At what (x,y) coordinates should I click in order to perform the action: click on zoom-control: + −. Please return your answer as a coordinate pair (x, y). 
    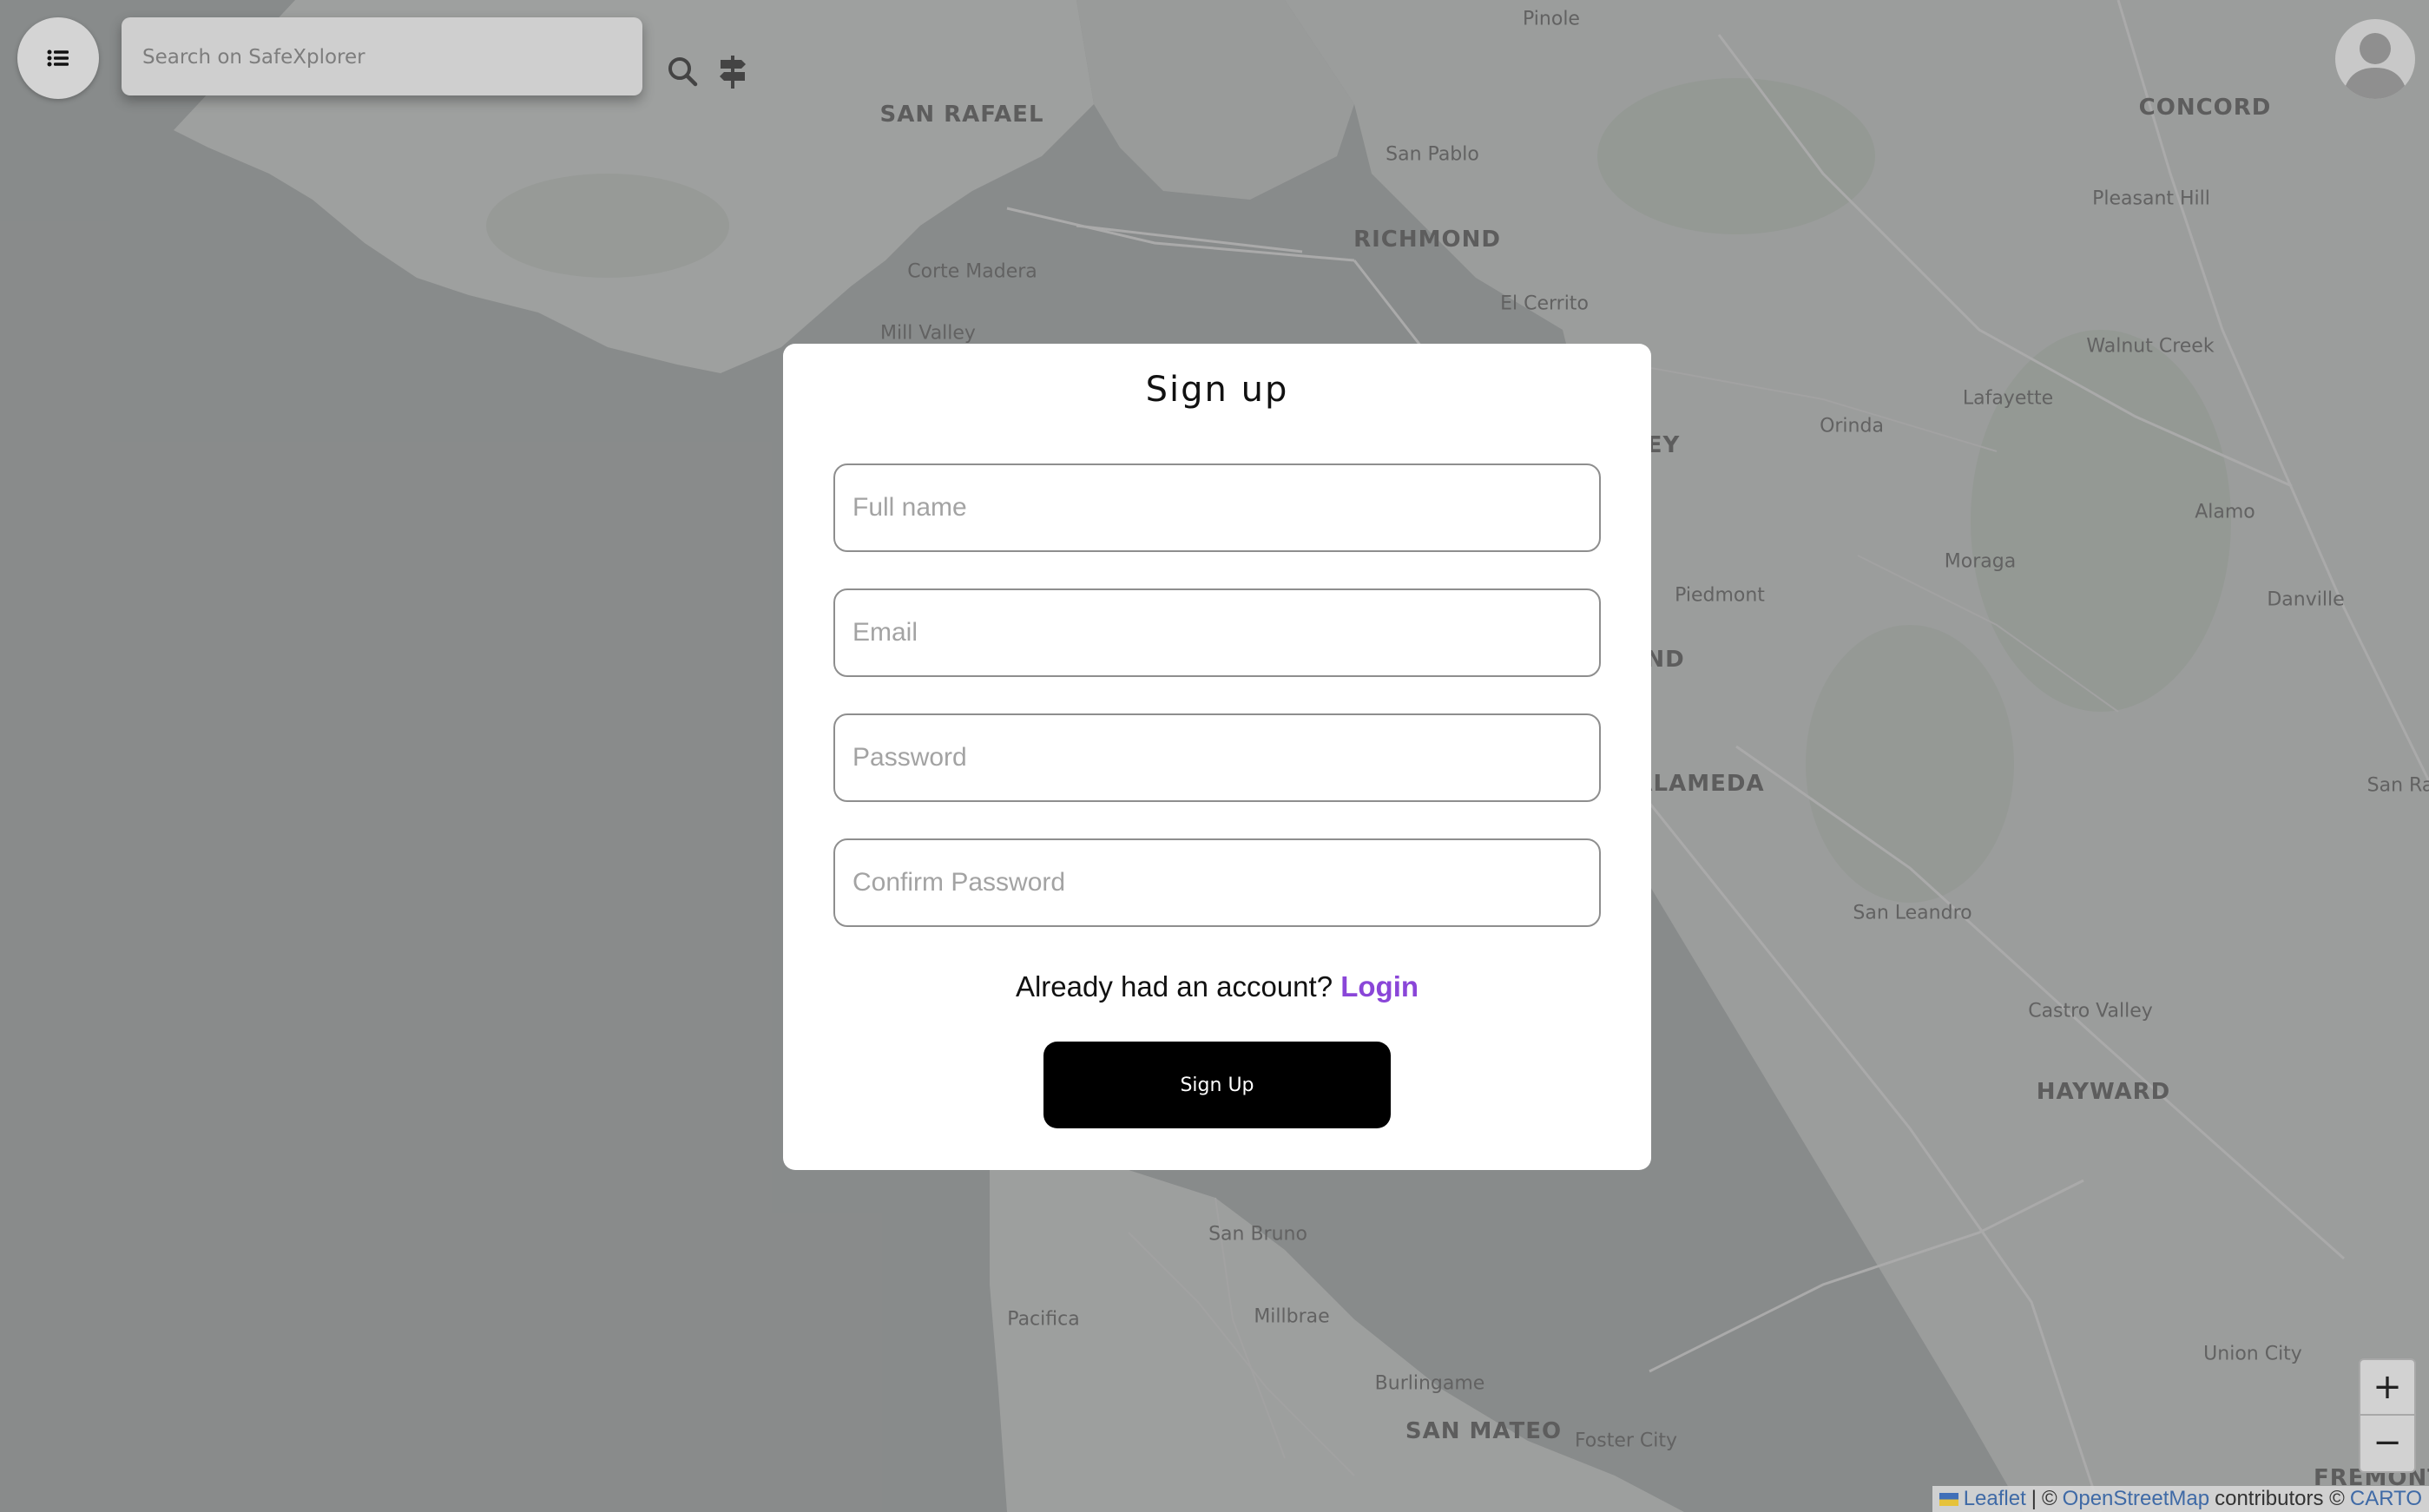
    Looking at the image, I should click on (2387, 1415).